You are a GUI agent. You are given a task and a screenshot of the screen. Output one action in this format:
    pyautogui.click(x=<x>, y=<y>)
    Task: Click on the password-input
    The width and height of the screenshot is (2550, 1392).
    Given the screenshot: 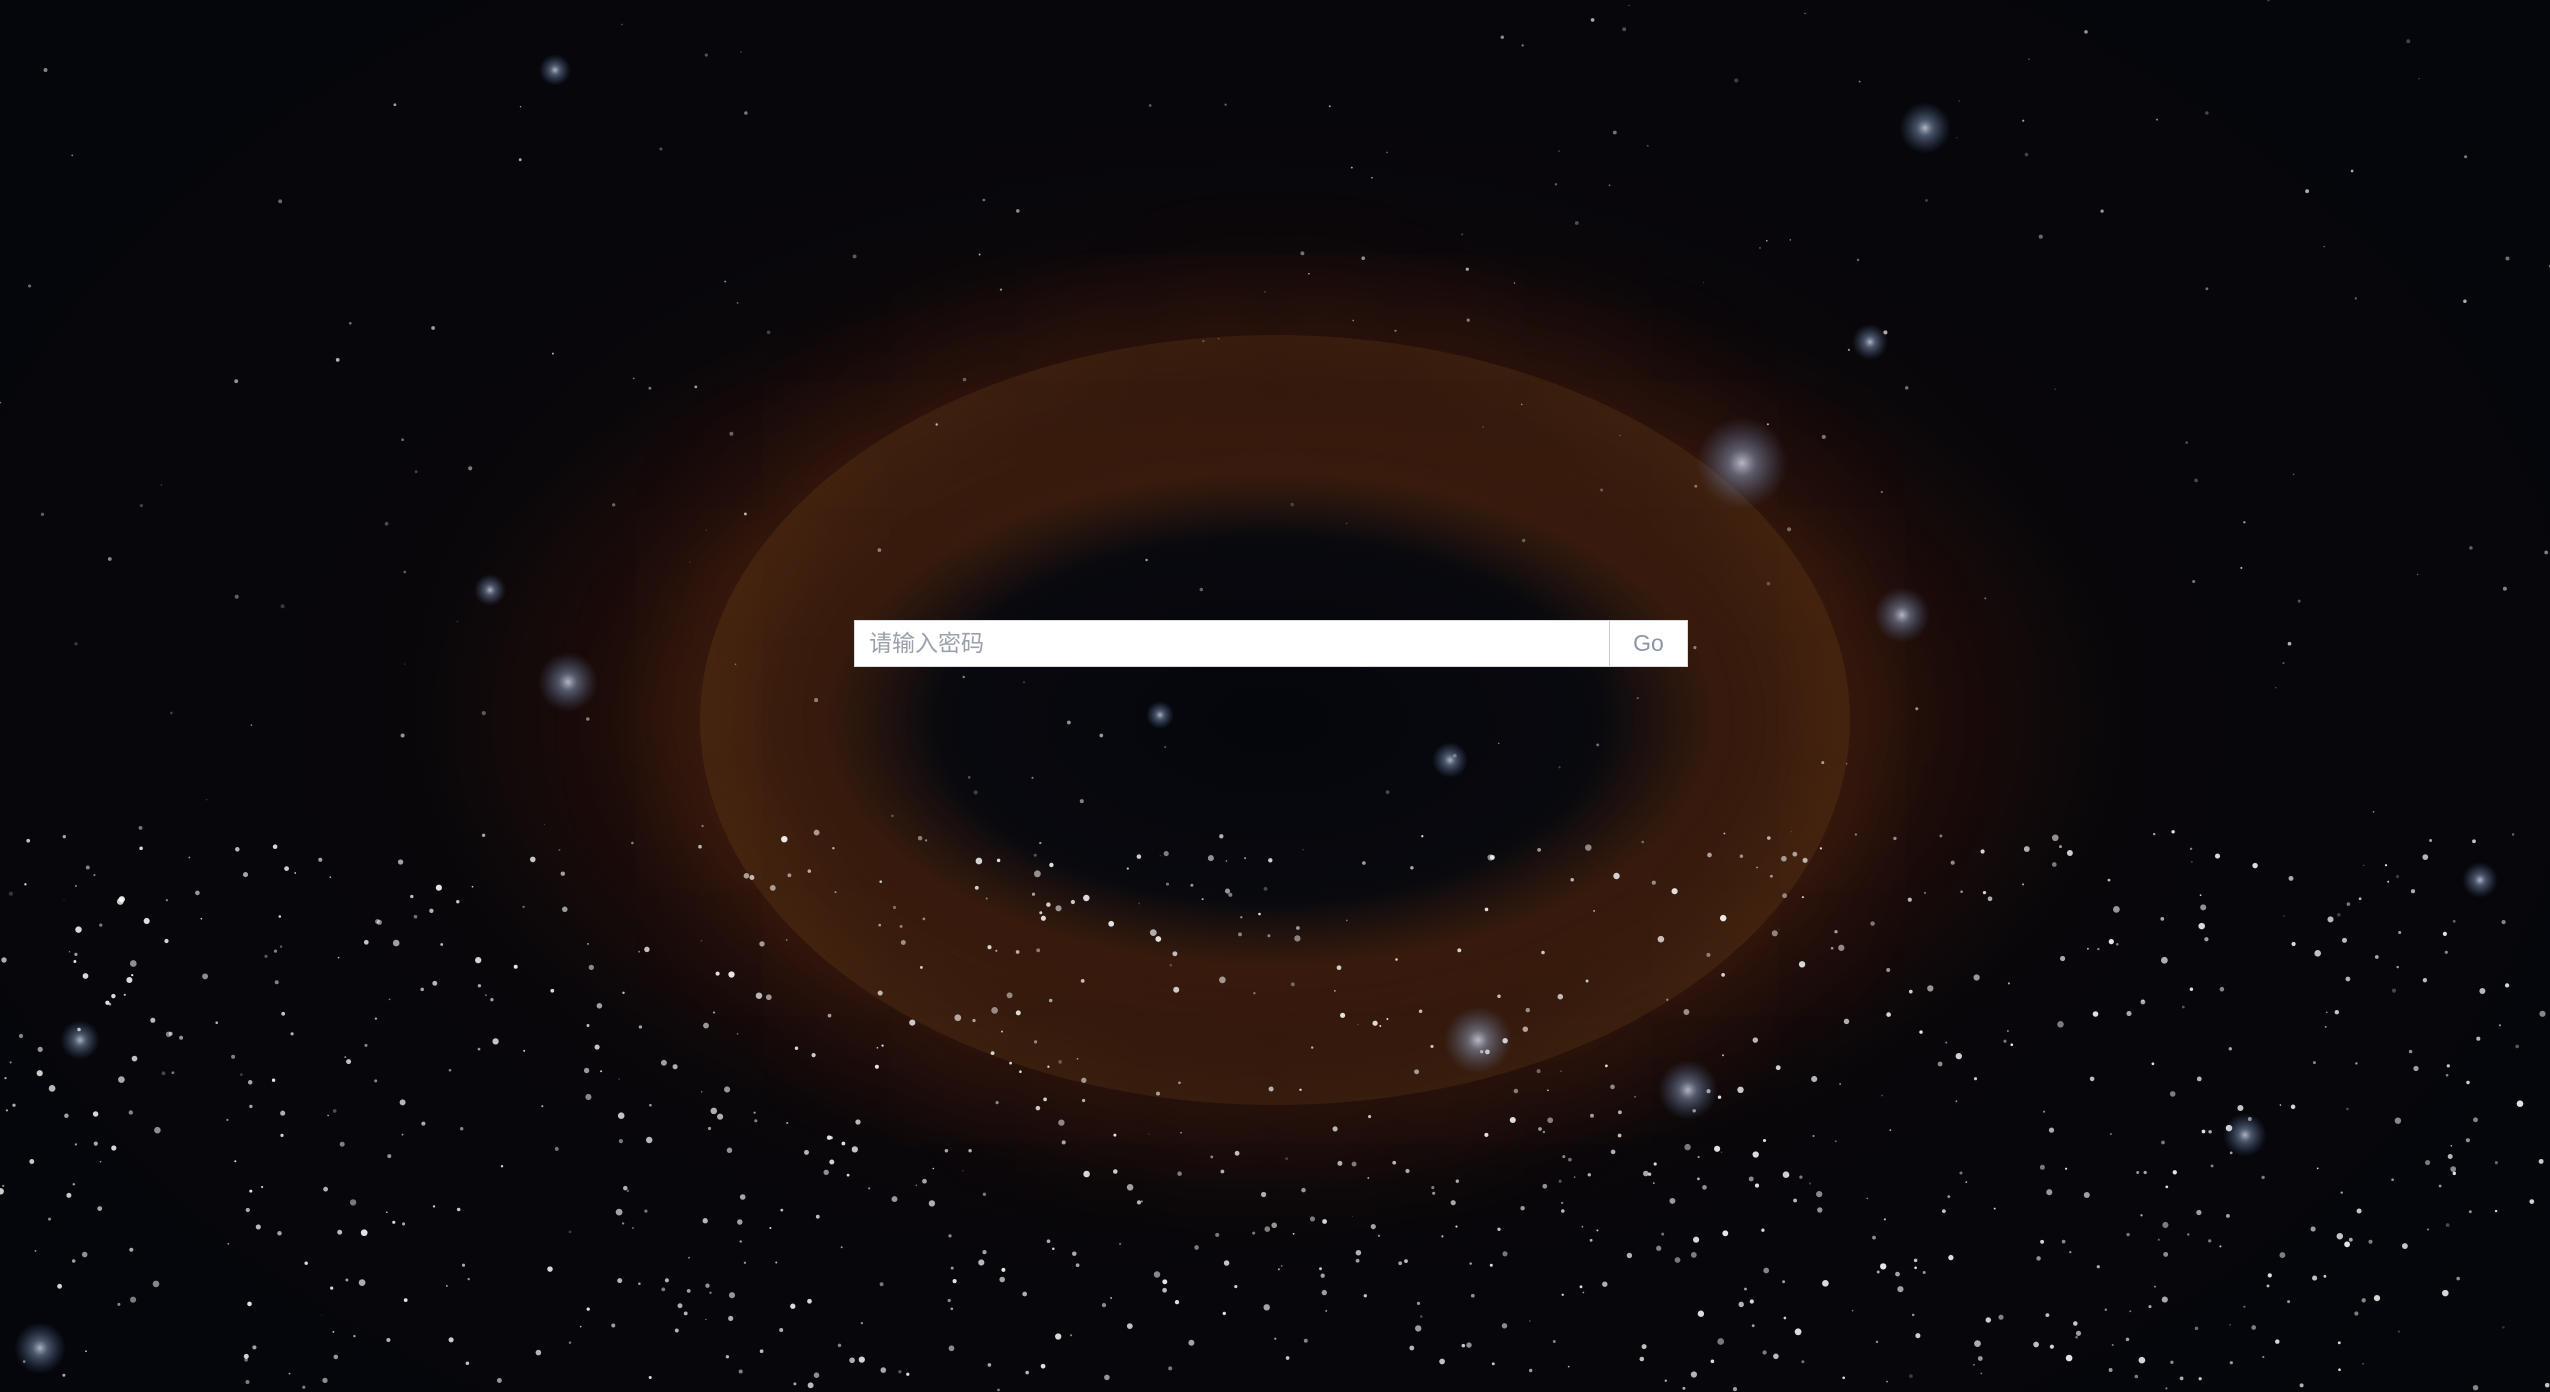 What is the action you would take?
    pyautogui.click(x=1232, y=643)
    